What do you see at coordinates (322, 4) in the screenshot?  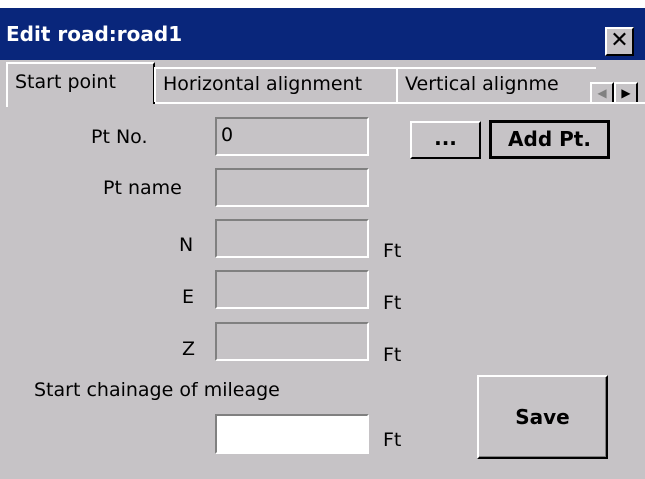 I see `window-frame-top` at bounding box center [322, 4].